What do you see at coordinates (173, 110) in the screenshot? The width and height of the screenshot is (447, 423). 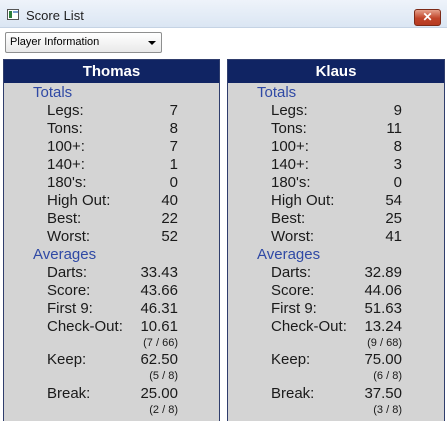 I see `legs-value: 7` at bounding box center [173, 110].